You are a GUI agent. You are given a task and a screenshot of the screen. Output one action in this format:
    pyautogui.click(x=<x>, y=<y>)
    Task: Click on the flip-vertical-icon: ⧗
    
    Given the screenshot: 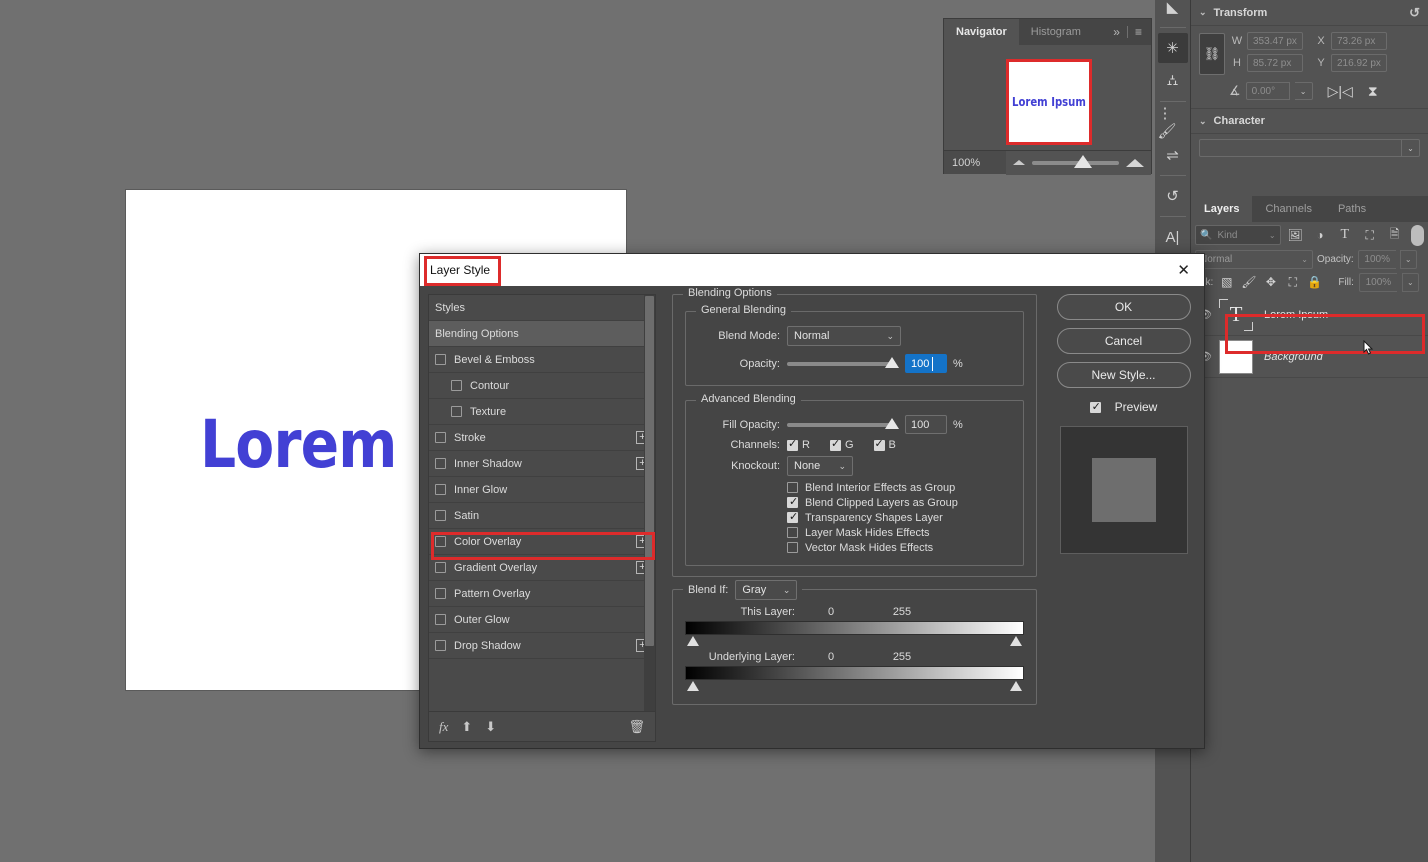 What is the action you would take?
    pyautogui.click(x=1373, y=91)
    